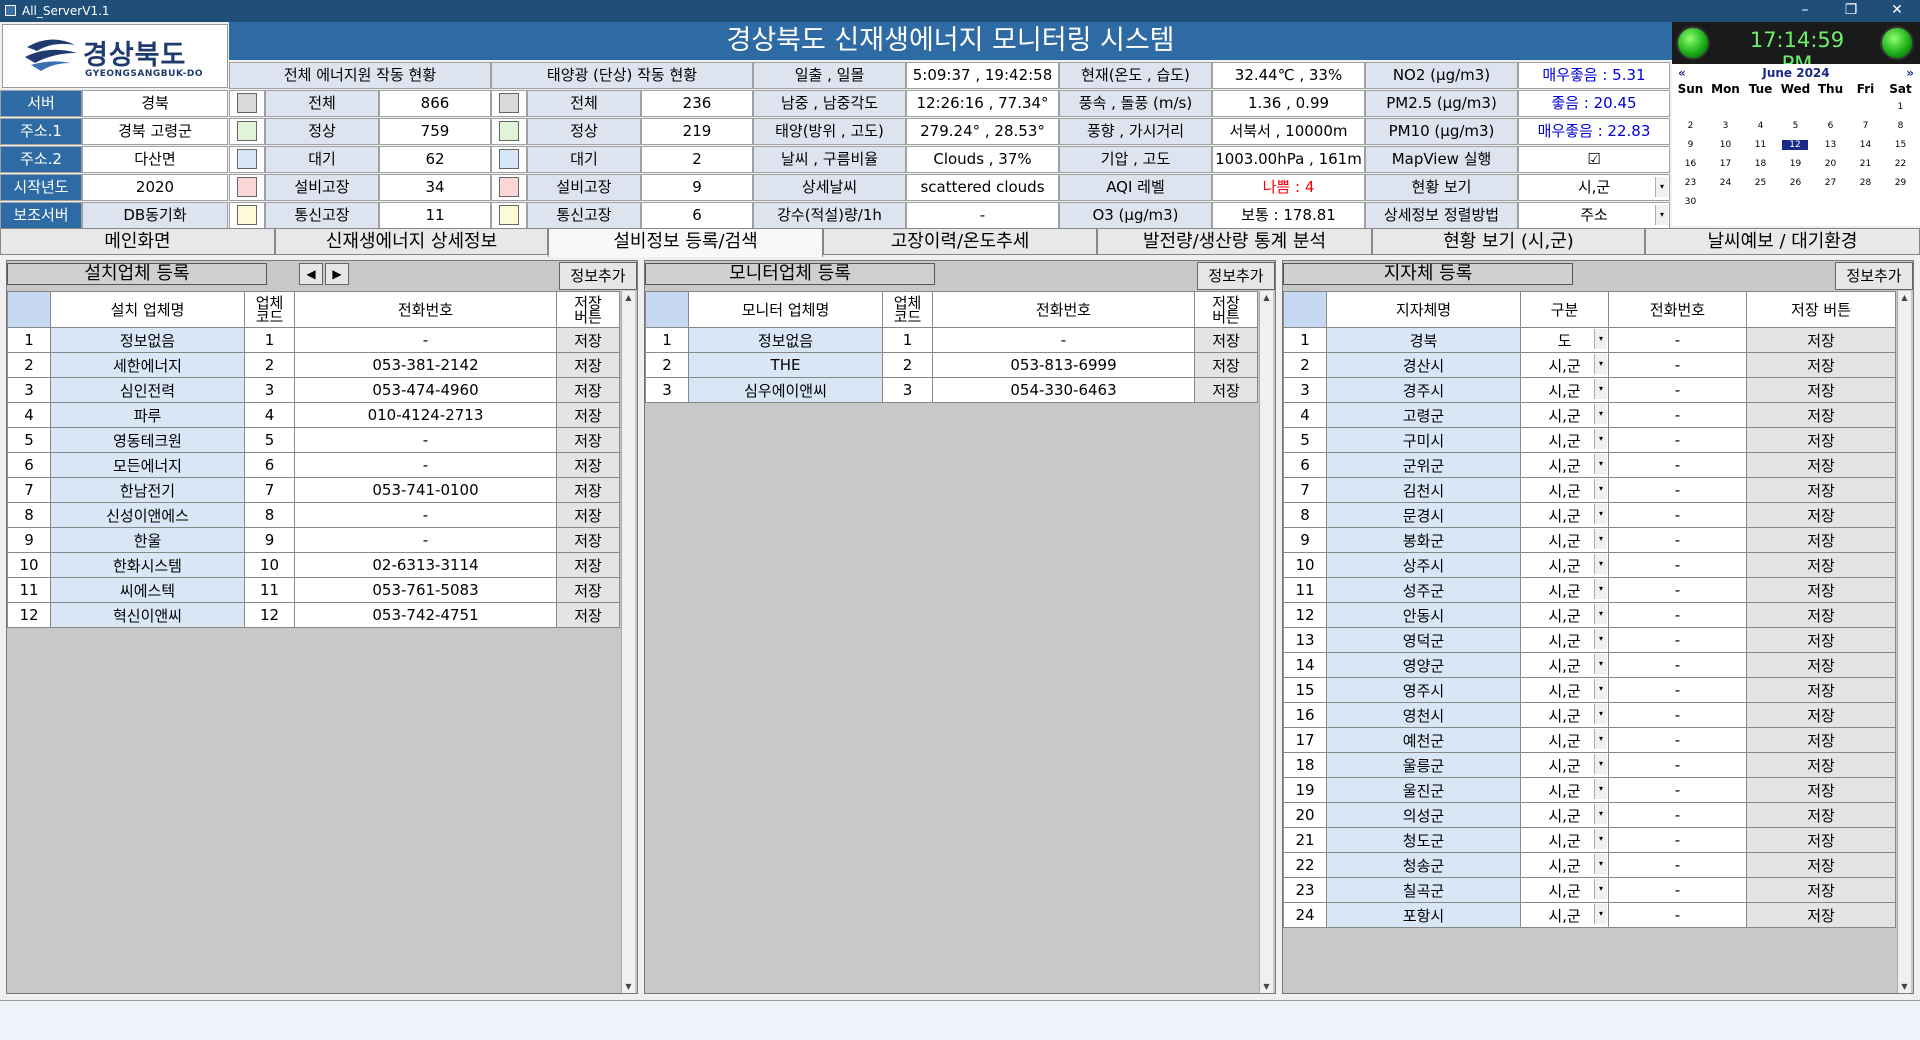 This screenshot has width=1920, height=1040. I want to click on calendar-day: 2, so click(1690, 126).